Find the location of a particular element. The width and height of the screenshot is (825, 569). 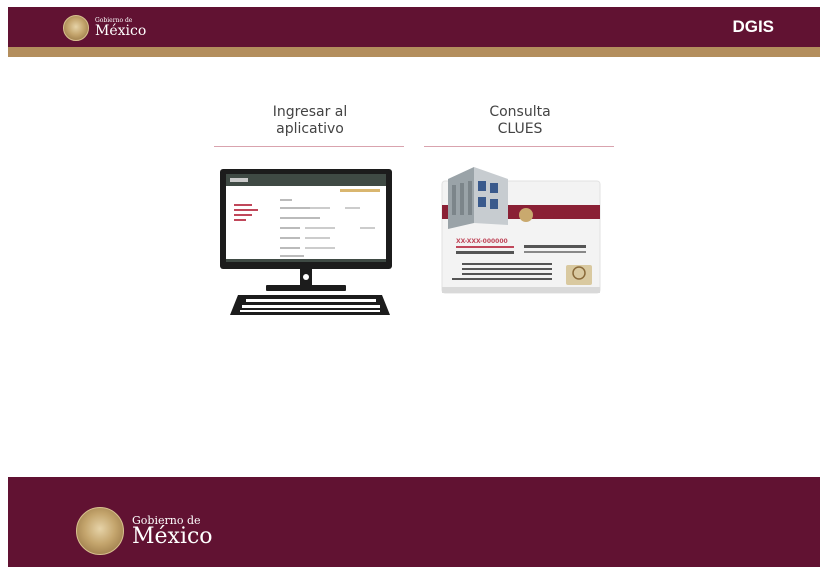

clues-code: XX-XXX-000000 is located at coordinates (482, 241).